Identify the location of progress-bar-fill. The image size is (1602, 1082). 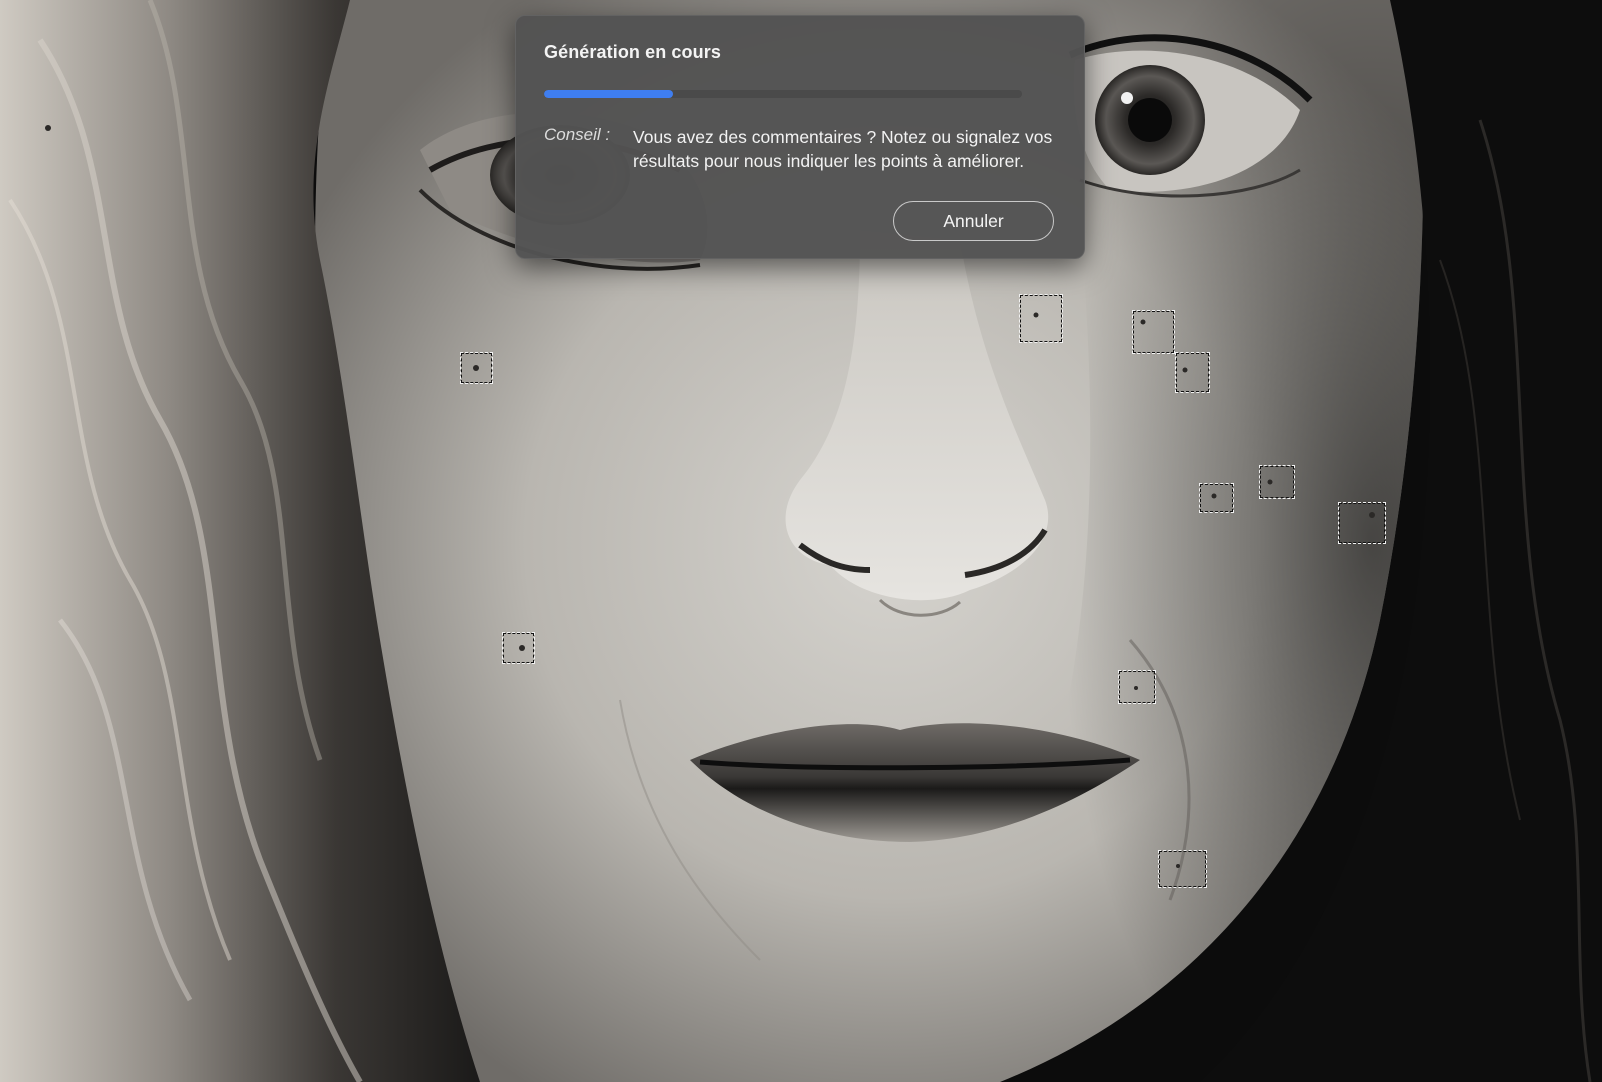
(609, 94).